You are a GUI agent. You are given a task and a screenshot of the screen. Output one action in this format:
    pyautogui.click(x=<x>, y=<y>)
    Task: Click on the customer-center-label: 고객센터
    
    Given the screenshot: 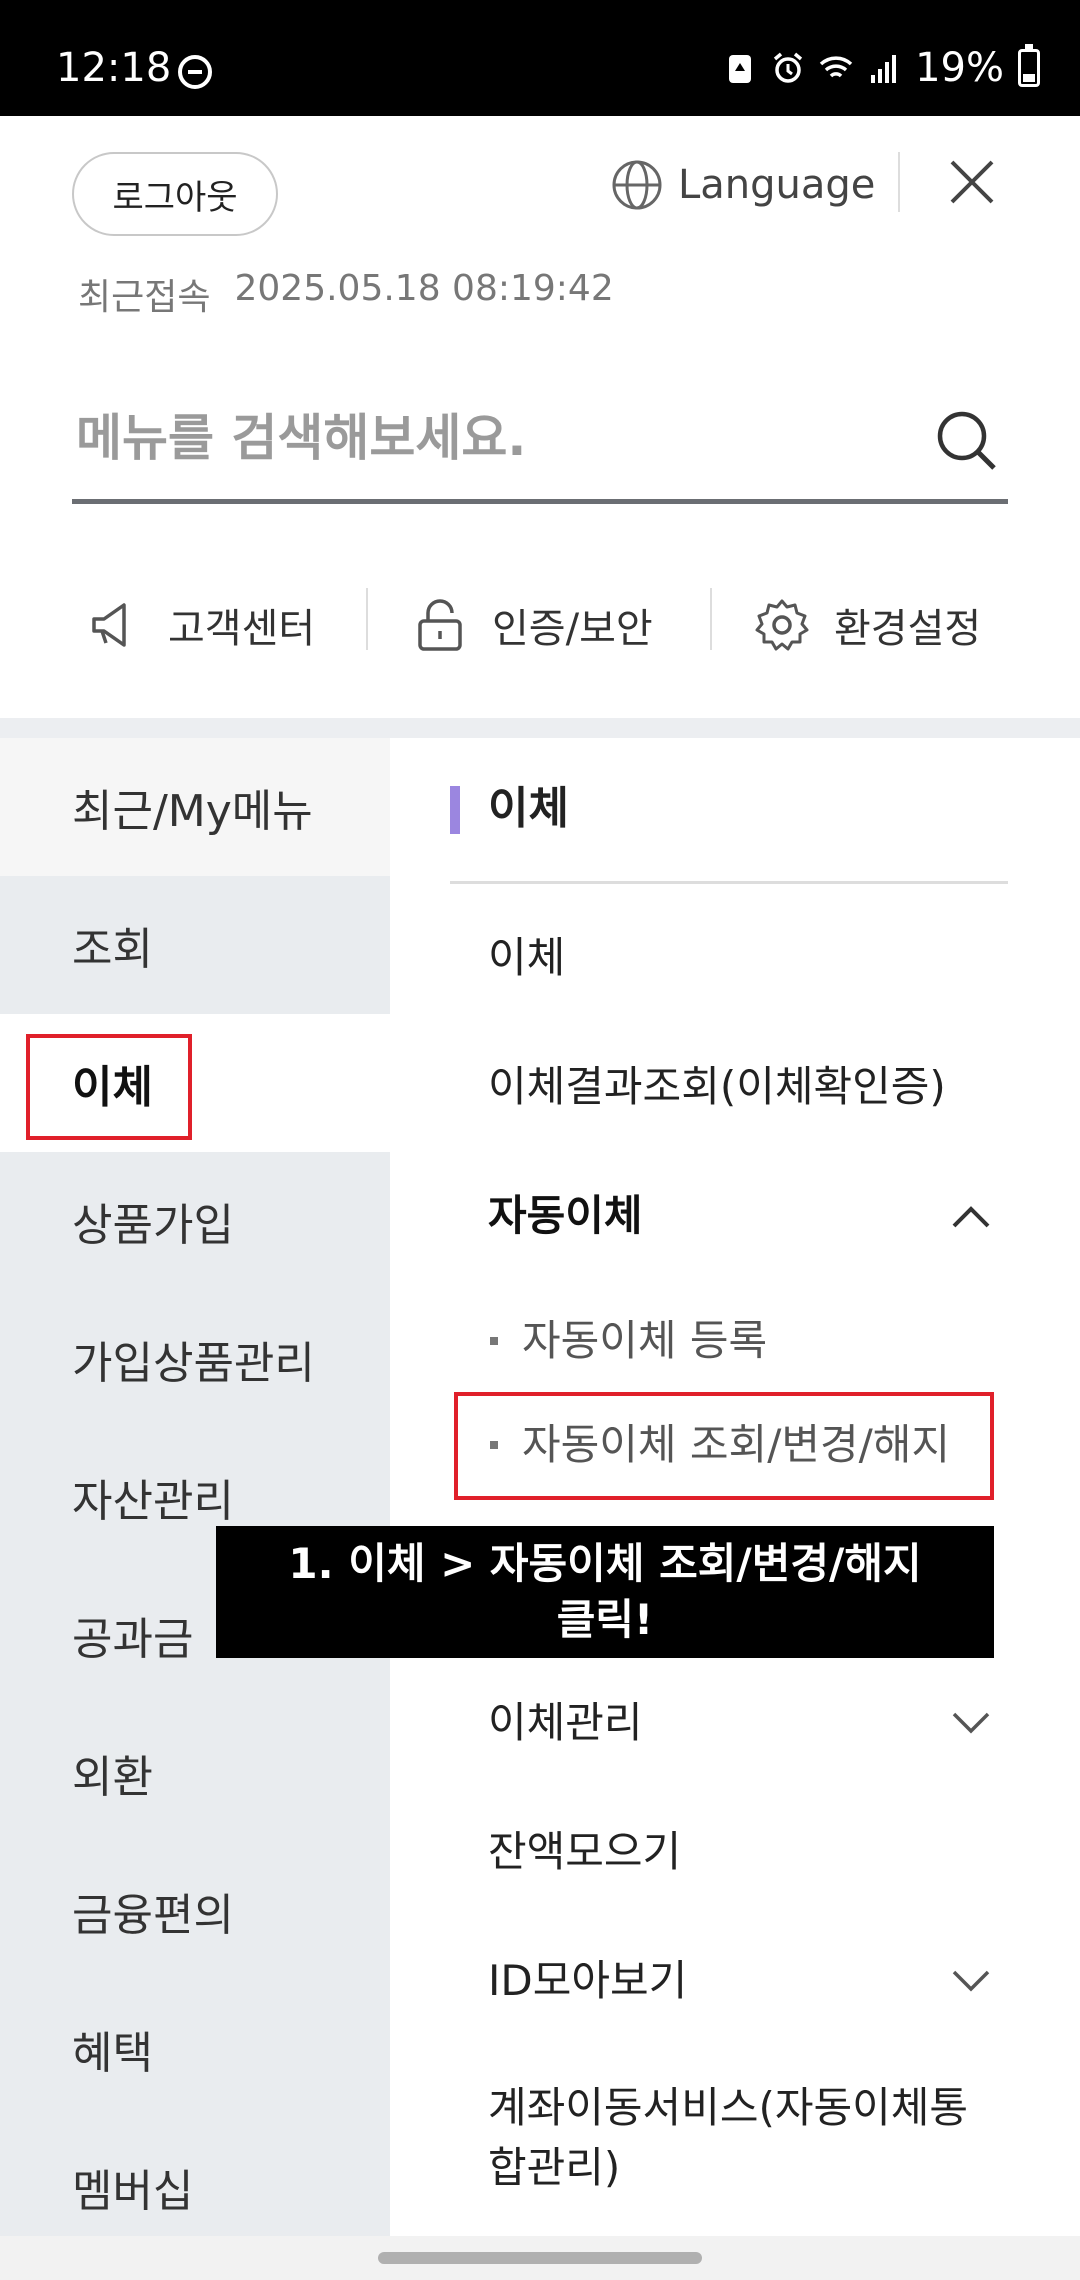 What is the action you would take?
    pyautogui.click(x=242, y=629)
    